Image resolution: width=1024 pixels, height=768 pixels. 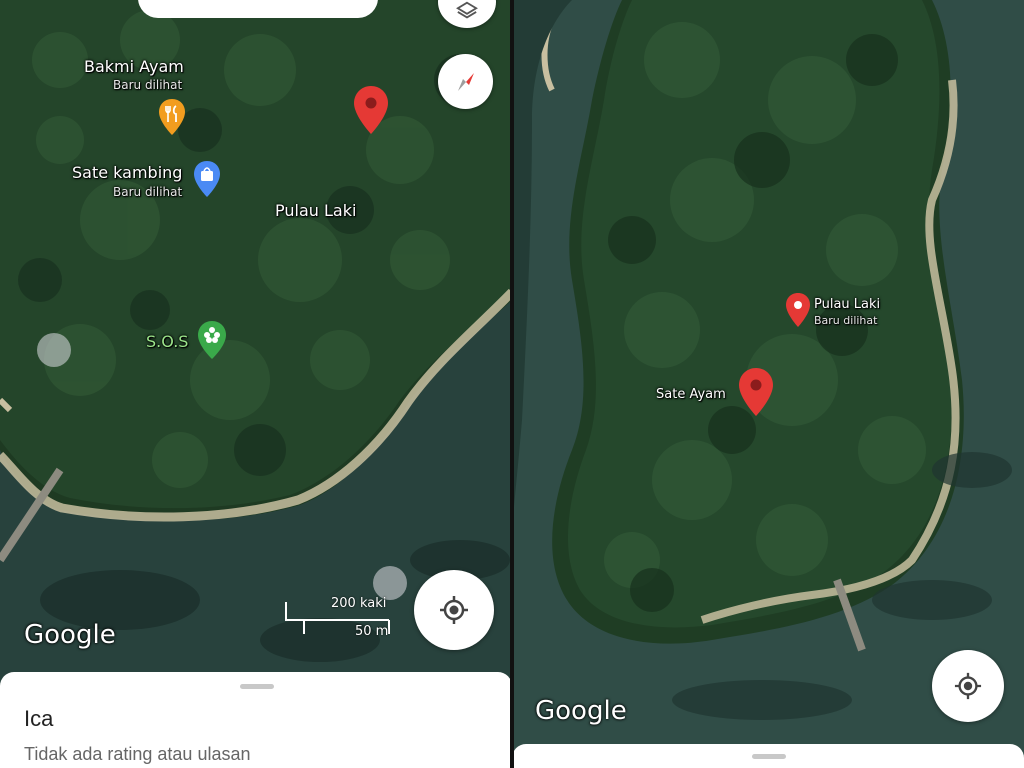 What do you see at coordinates (207, 179) in the screenshot?
I see `shopping-pin-icon` at bounding box center [207, 179].